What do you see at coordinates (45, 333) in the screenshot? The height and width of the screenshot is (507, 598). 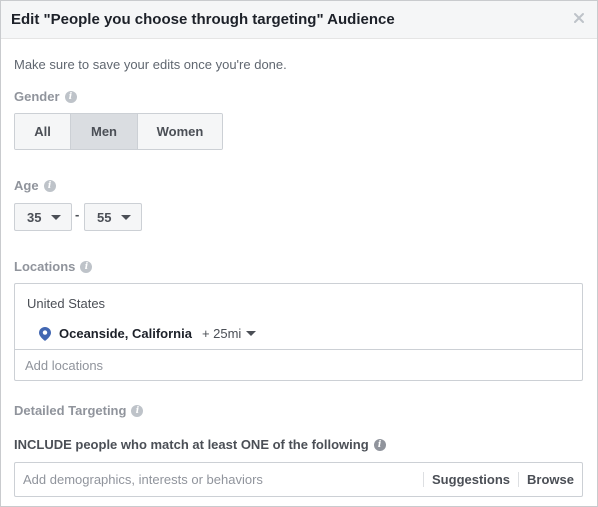 I see `map-pin-icon` at bounding box center [45, 333].